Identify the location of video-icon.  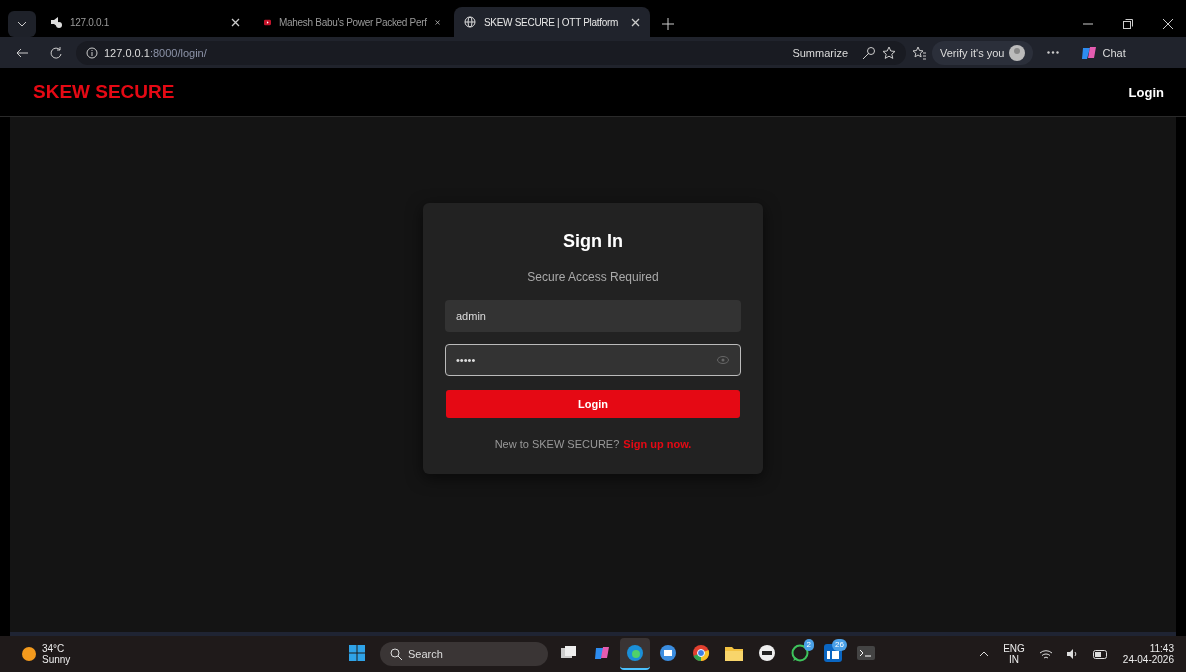
(268, 22).